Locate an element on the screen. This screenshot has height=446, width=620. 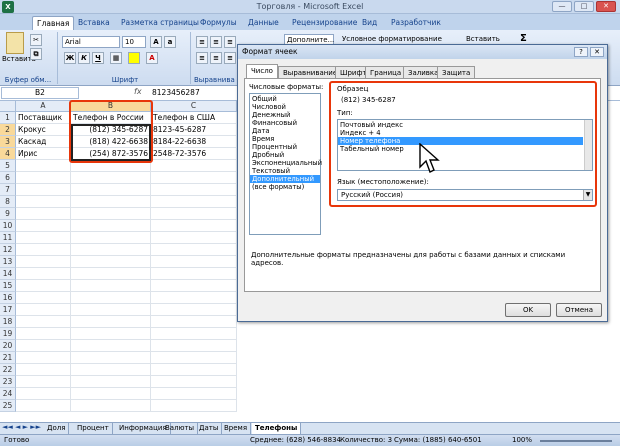
tab-formulas: Формулы is located at coordinates (218, 23).